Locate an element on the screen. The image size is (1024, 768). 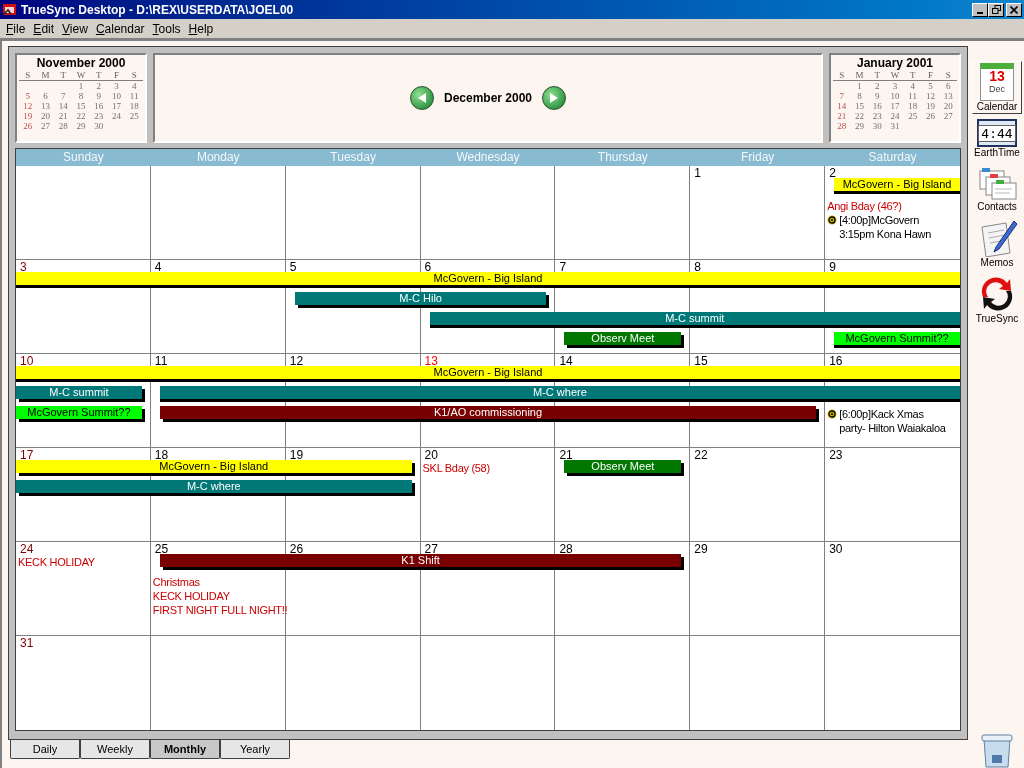
mini-calendar-date: 31 is located at coordinates (895, 126).